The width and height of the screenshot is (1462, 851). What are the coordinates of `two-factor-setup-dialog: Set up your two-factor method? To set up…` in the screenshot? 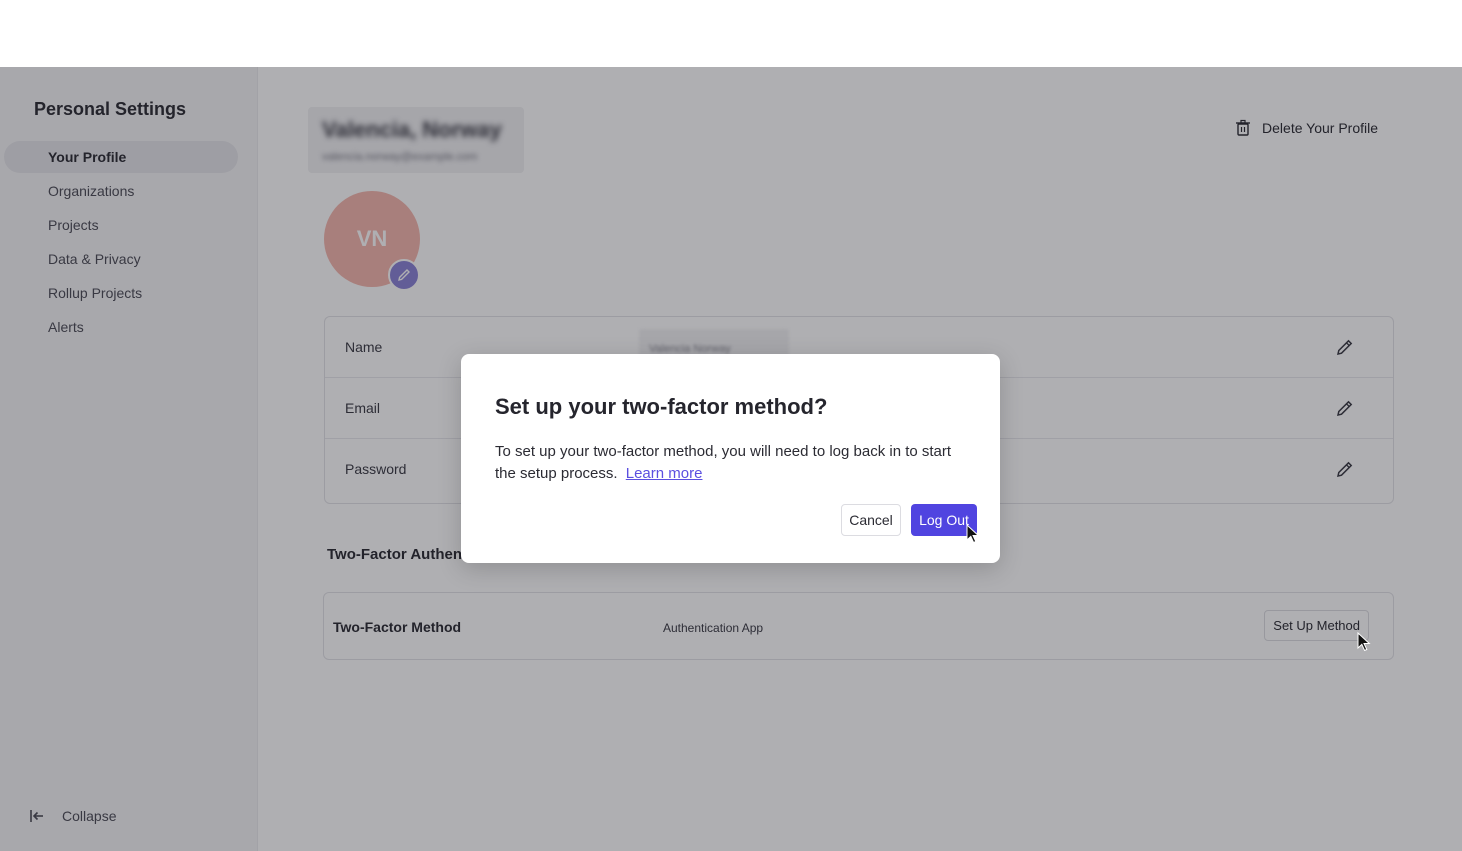 It's located at (730, 458).